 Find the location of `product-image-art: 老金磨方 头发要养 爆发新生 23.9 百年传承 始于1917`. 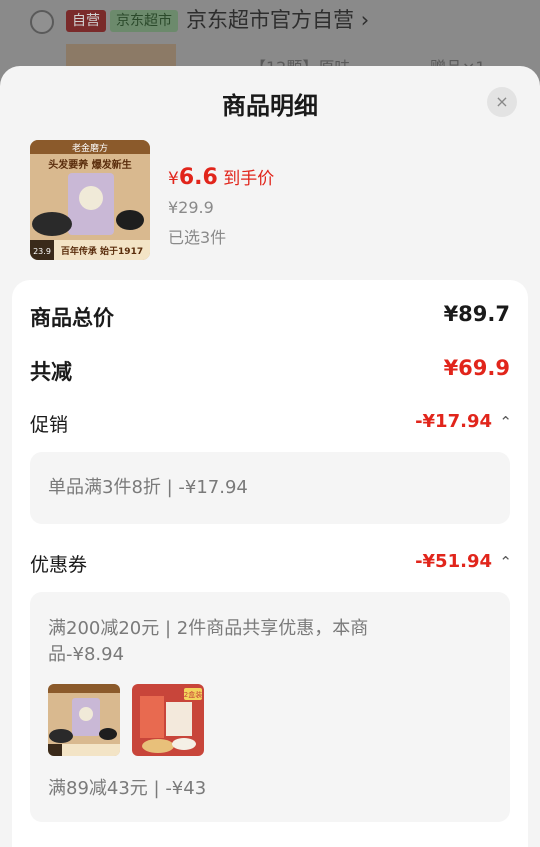

product-image-art: 老金磨方 头发要养 爆发新生 23.9 百年传承 始于1917 is located at coordinates (90, 200).